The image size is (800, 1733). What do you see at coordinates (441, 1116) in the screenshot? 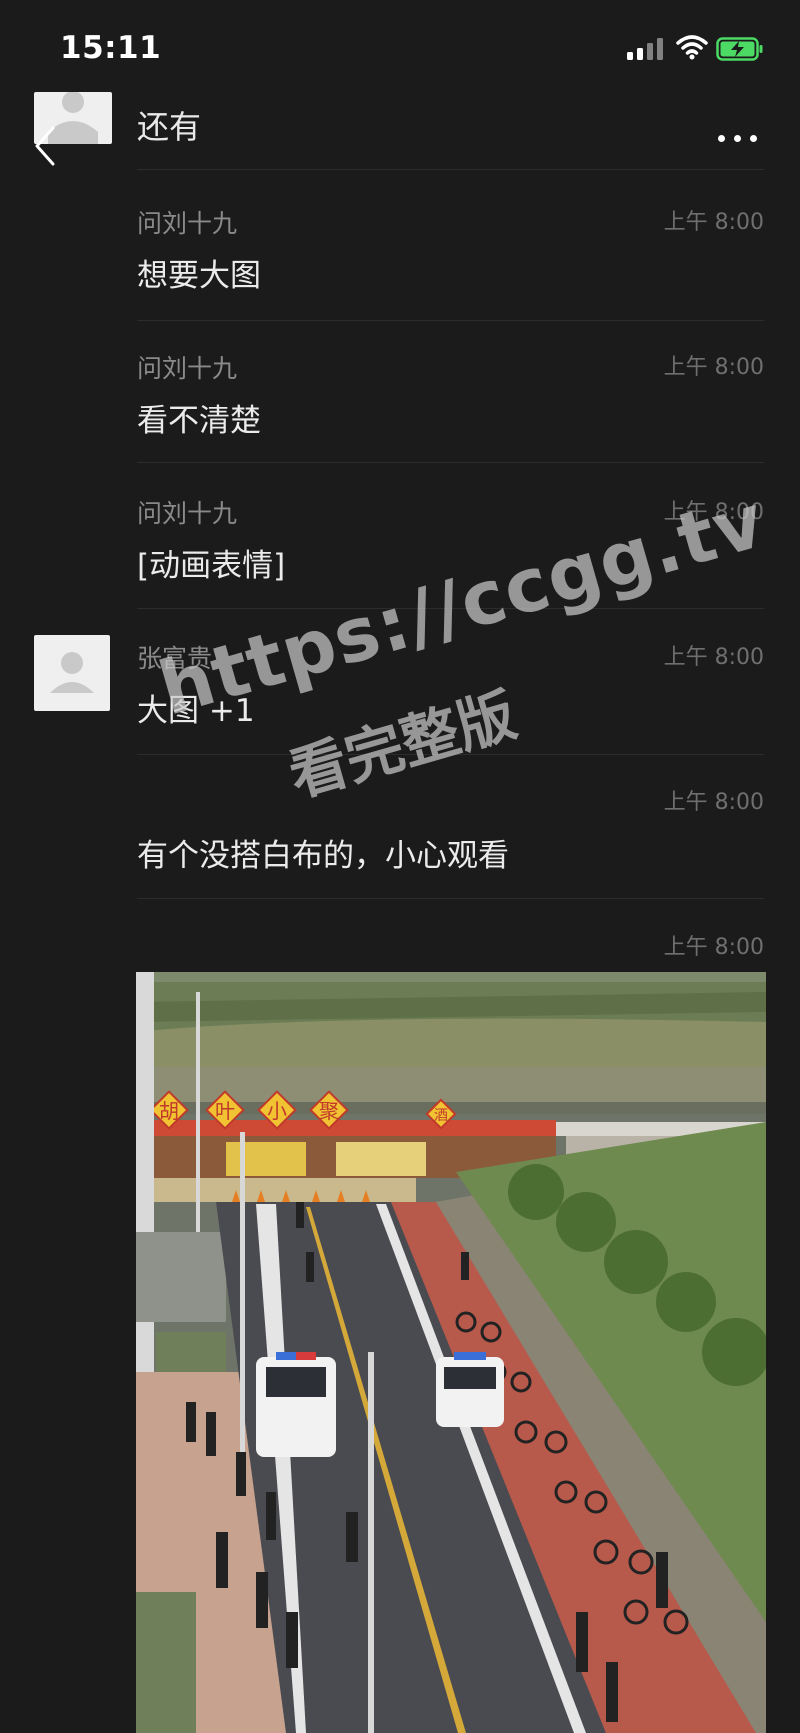
I see `sign-text: 酒` at bounding box center [441, 1116].